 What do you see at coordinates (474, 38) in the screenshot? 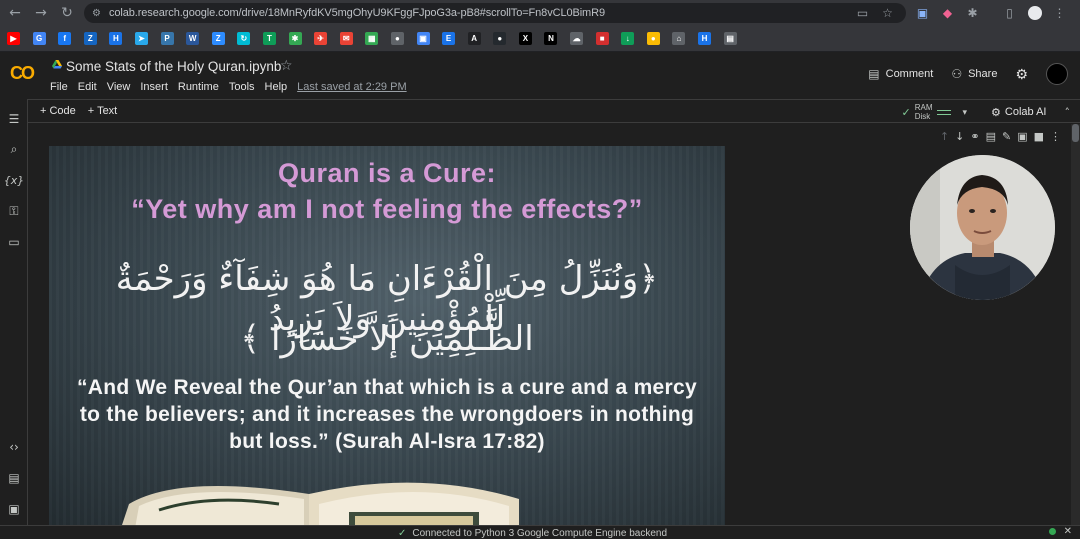
I see `ai-icon: A` at bounding box center [474, 38].